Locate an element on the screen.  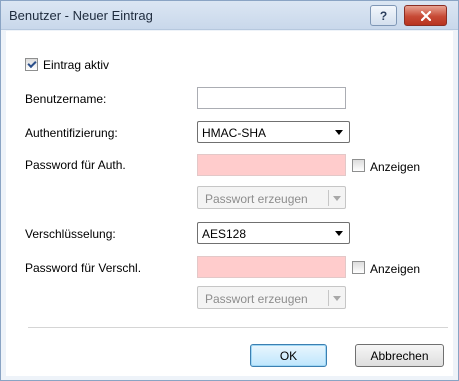
checkmark-icon is located at coordinates (31, 63).